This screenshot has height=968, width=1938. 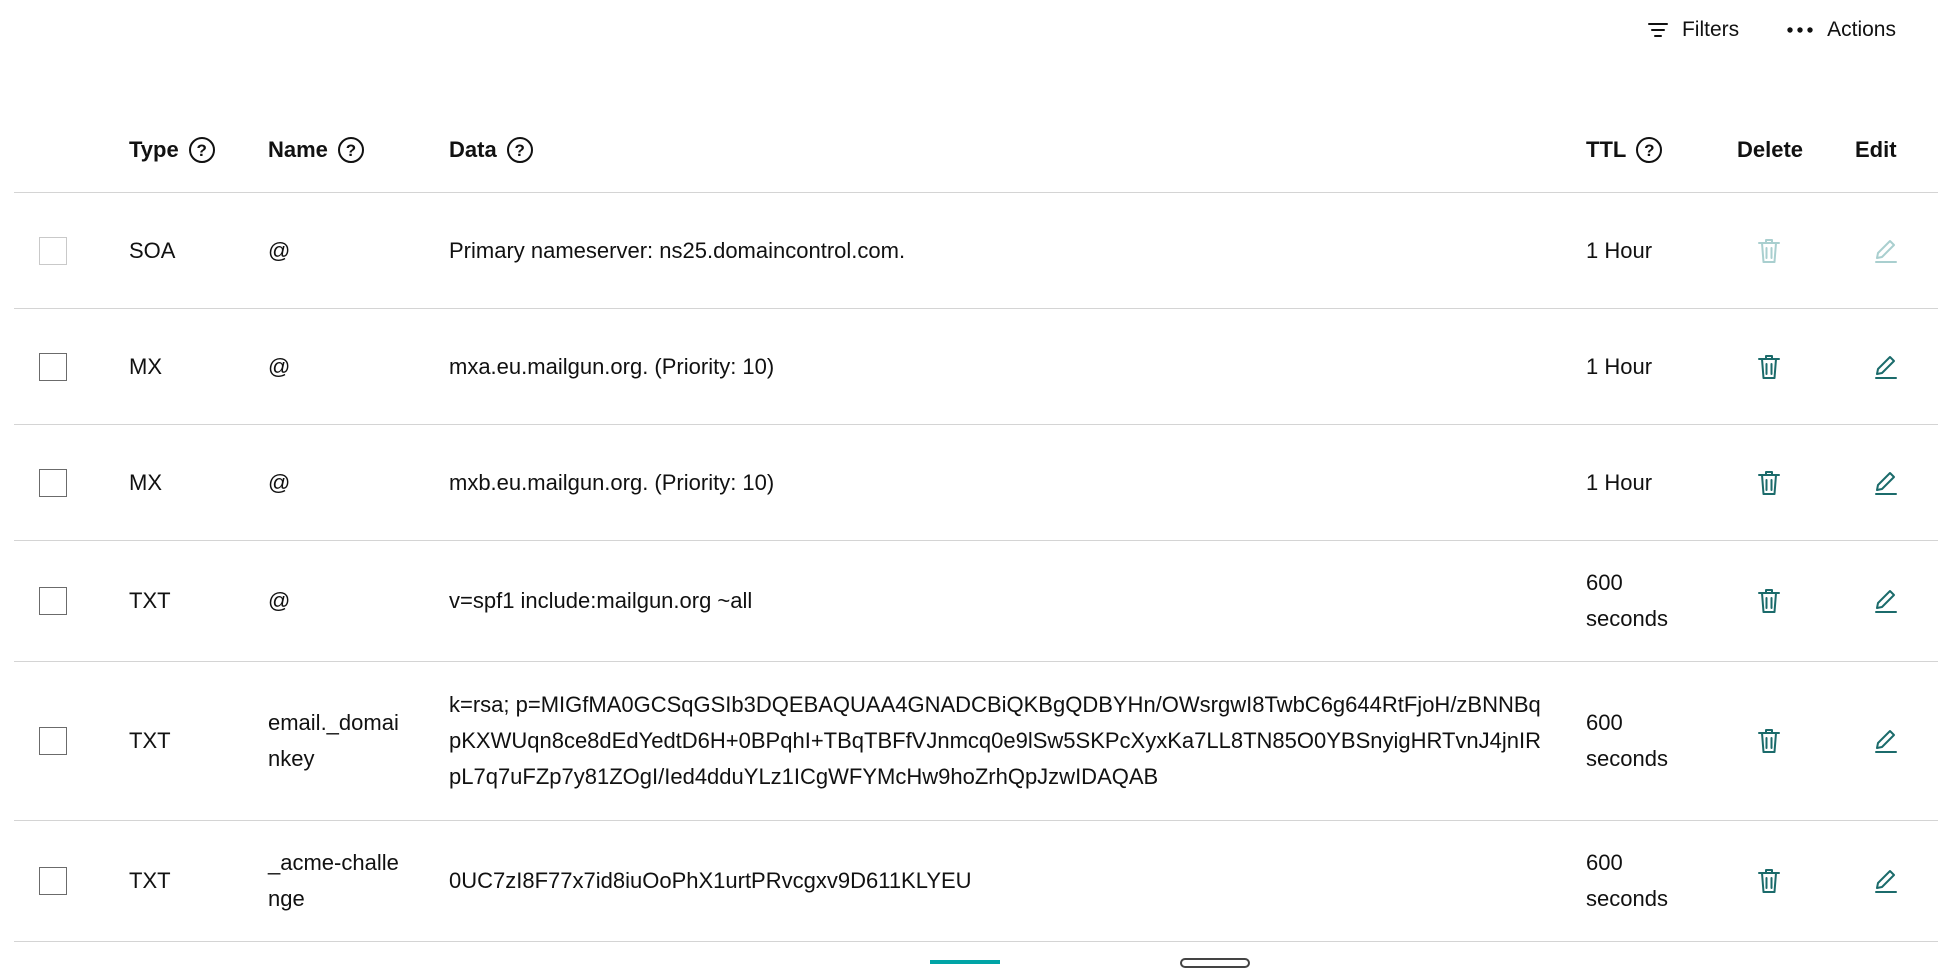 I want to click on record-data: v=spf1 include:mailgun.org ~all, so click(x=601, y=600).